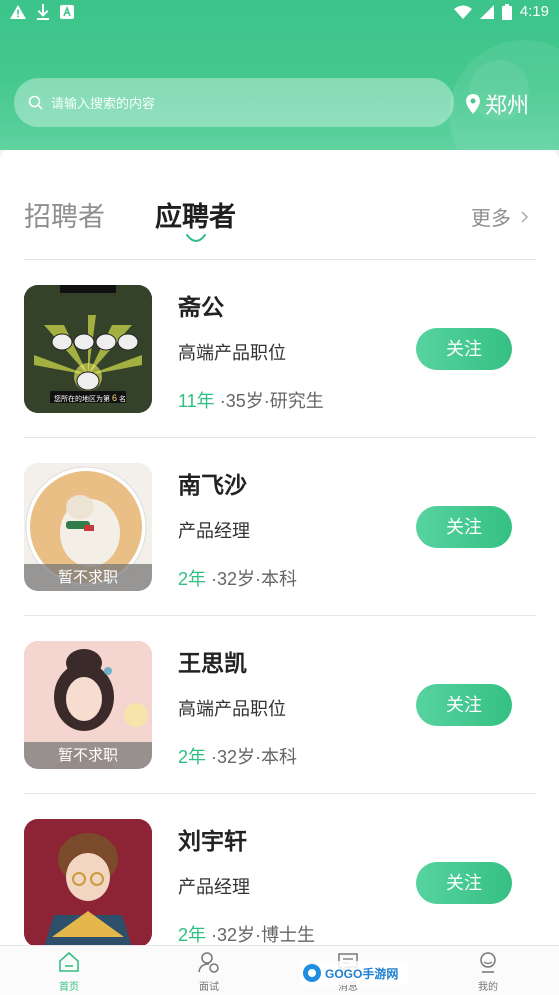 The height and width of the screenshot is (995, 559). Describe the element at coordinates (279, 205) in the screenshot. I see `tab-bar: 招聘者 应聘者 更多` at that location.